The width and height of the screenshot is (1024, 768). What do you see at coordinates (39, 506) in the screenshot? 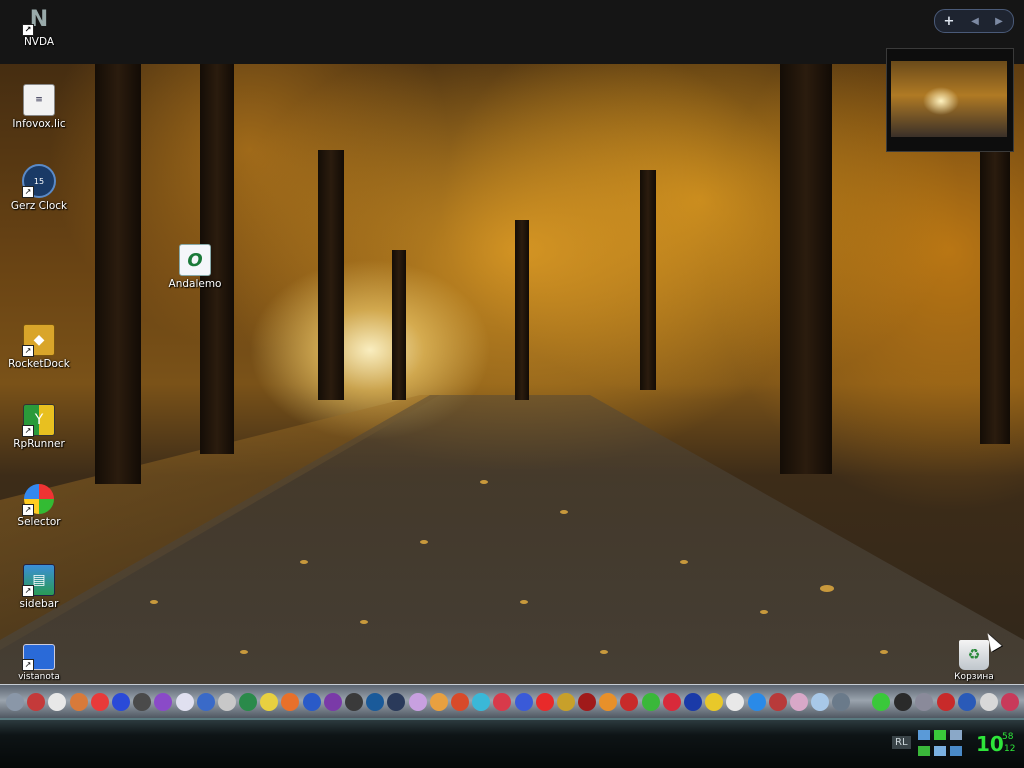
I see `desktop-icon-selector: ↗ Selector` at bounding box center [39, 506].